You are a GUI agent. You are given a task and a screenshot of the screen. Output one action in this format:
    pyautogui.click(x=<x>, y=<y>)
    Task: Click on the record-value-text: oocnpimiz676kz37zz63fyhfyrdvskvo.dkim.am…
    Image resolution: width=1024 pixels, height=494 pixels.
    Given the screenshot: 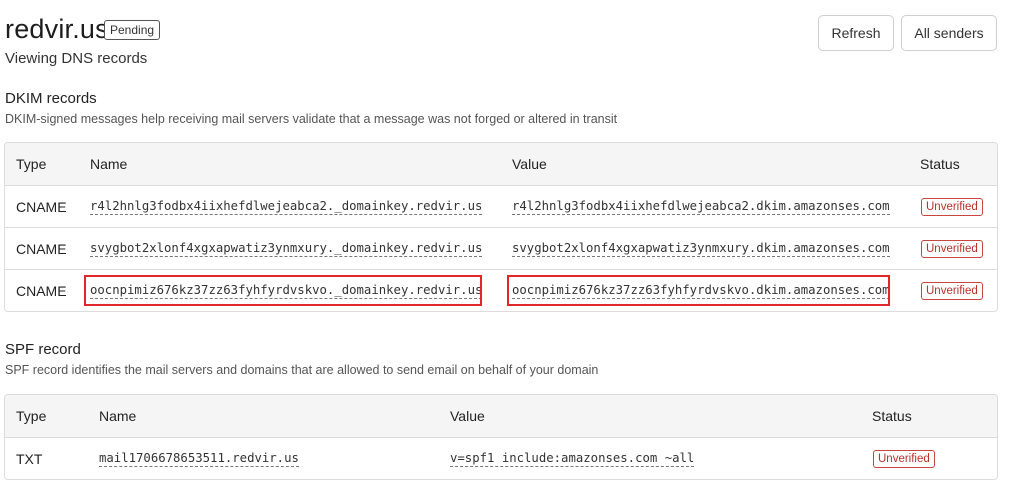 What is the action you would take?
    pyautogui.click(x=701, y=291)
    